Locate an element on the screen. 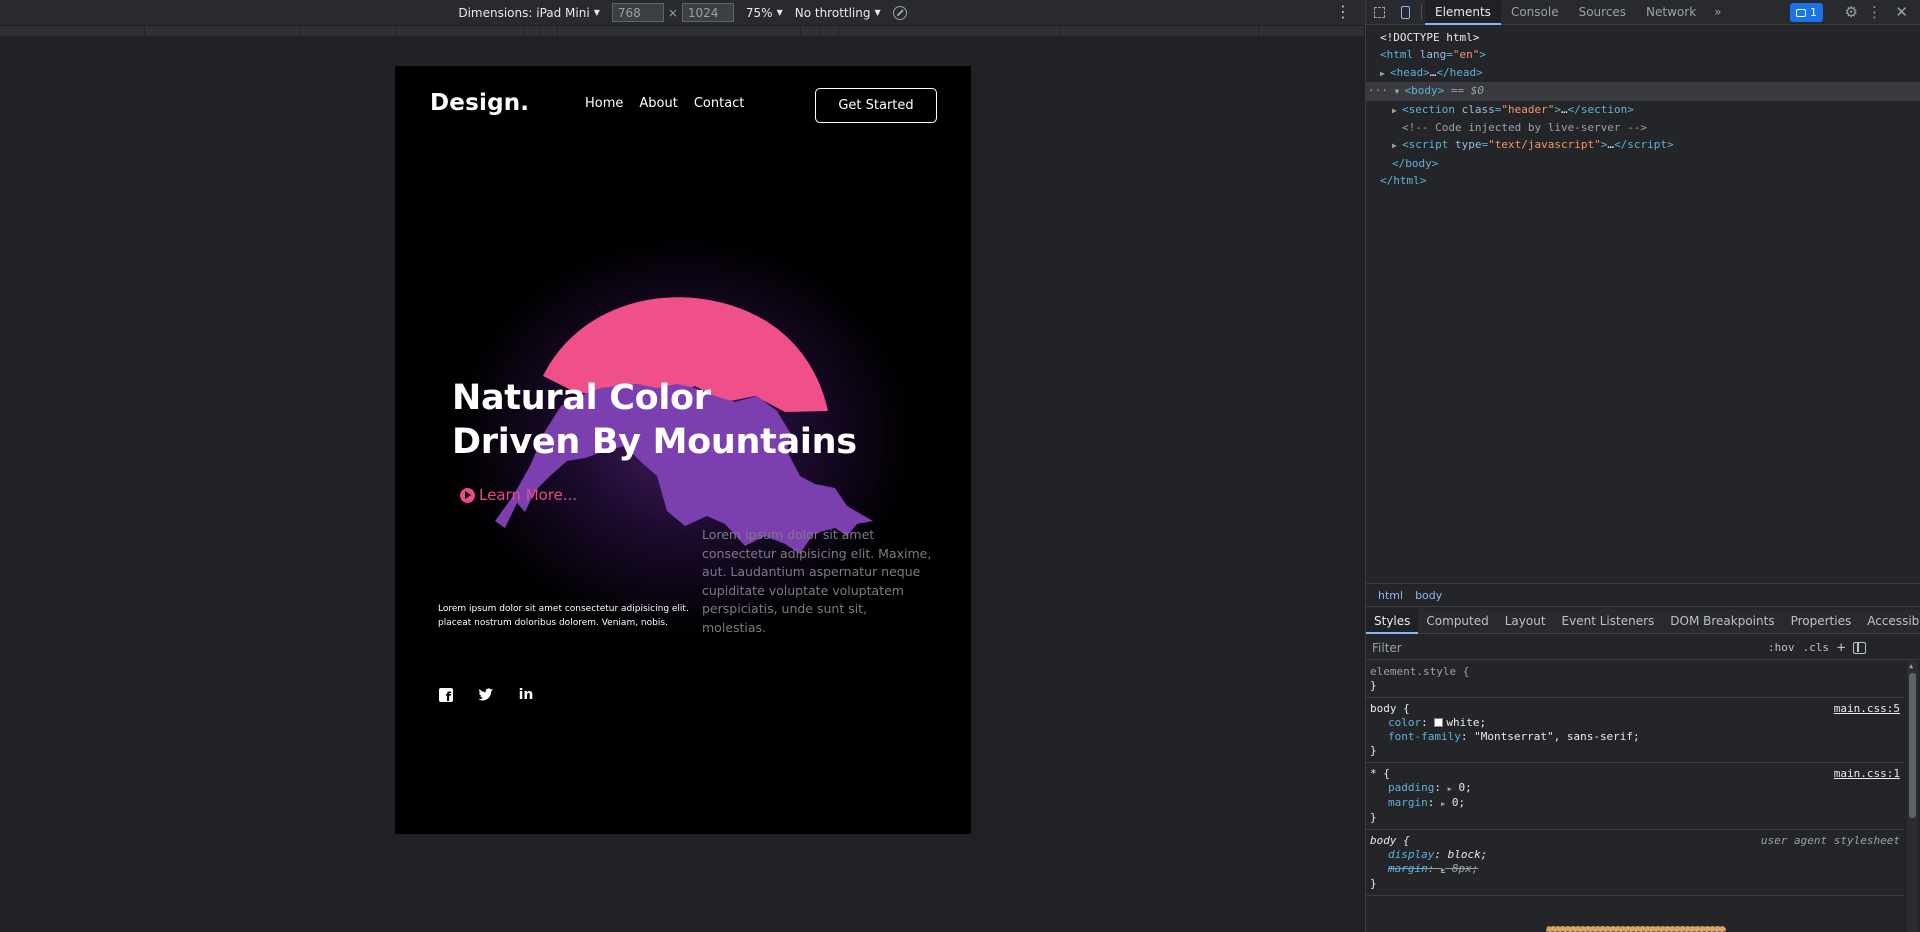 Image resolution: width=1920 pixels, height=932 pixels. tab-dom-breakpoints: DOM Breakpoints is located at coordinates (1722, 621).